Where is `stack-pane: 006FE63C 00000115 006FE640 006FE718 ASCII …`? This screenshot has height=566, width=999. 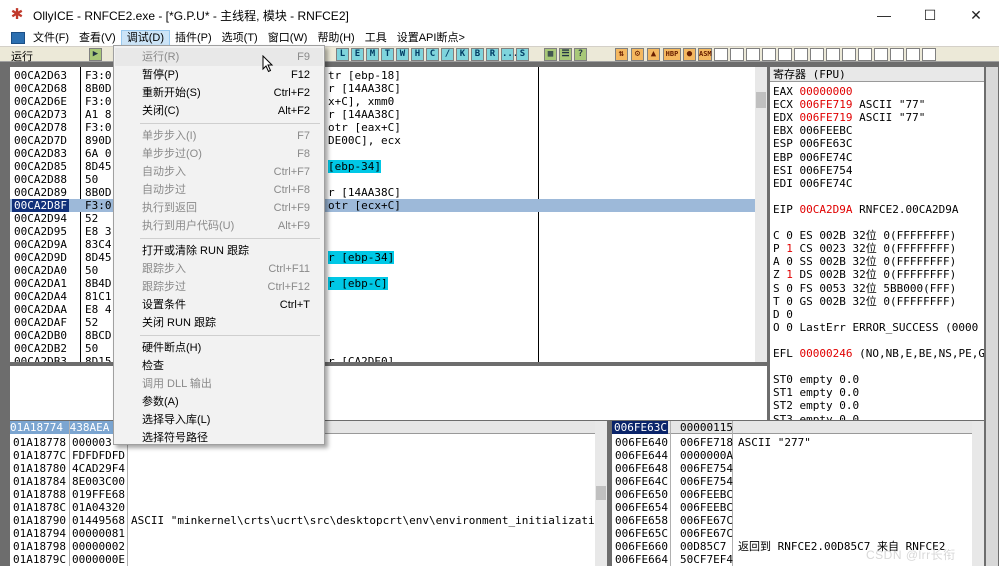
stack-pane: 006FE63C 00000115 006FE640 006FE718 ASCII … is located at coordinates (798, 493).